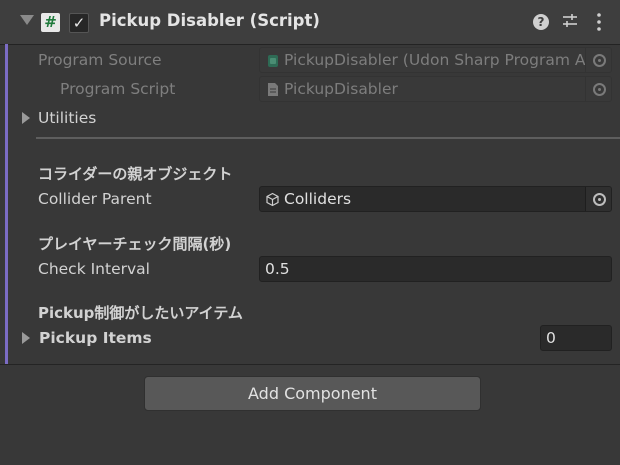  What do you see at coordinates (26, 338) in the screenshot?
I see `pickup-items-foldout-arrow-icon` at bounding box center [26, 338].